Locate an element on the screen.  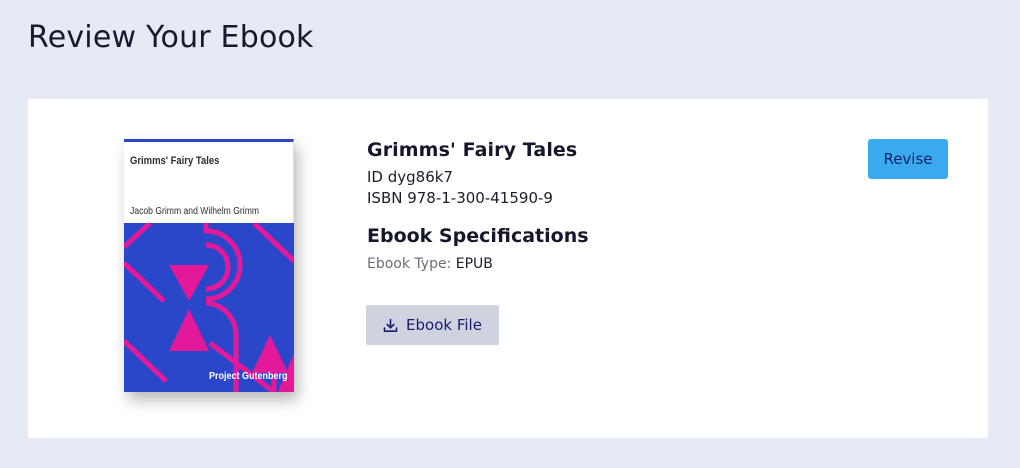
book-isbn: ISBN 978-1-300-41590-9 is located at coordinates (460, 198).